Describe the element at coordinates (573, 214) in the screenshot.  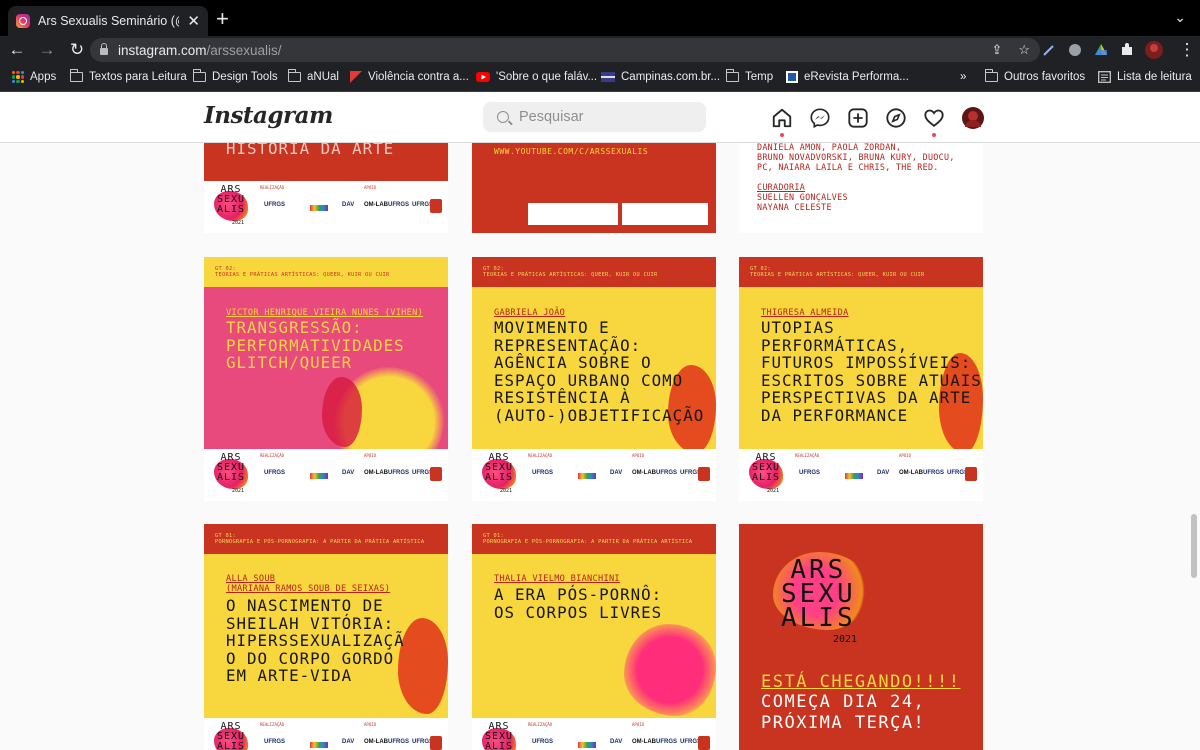
I see `realizacao-box` at that location.